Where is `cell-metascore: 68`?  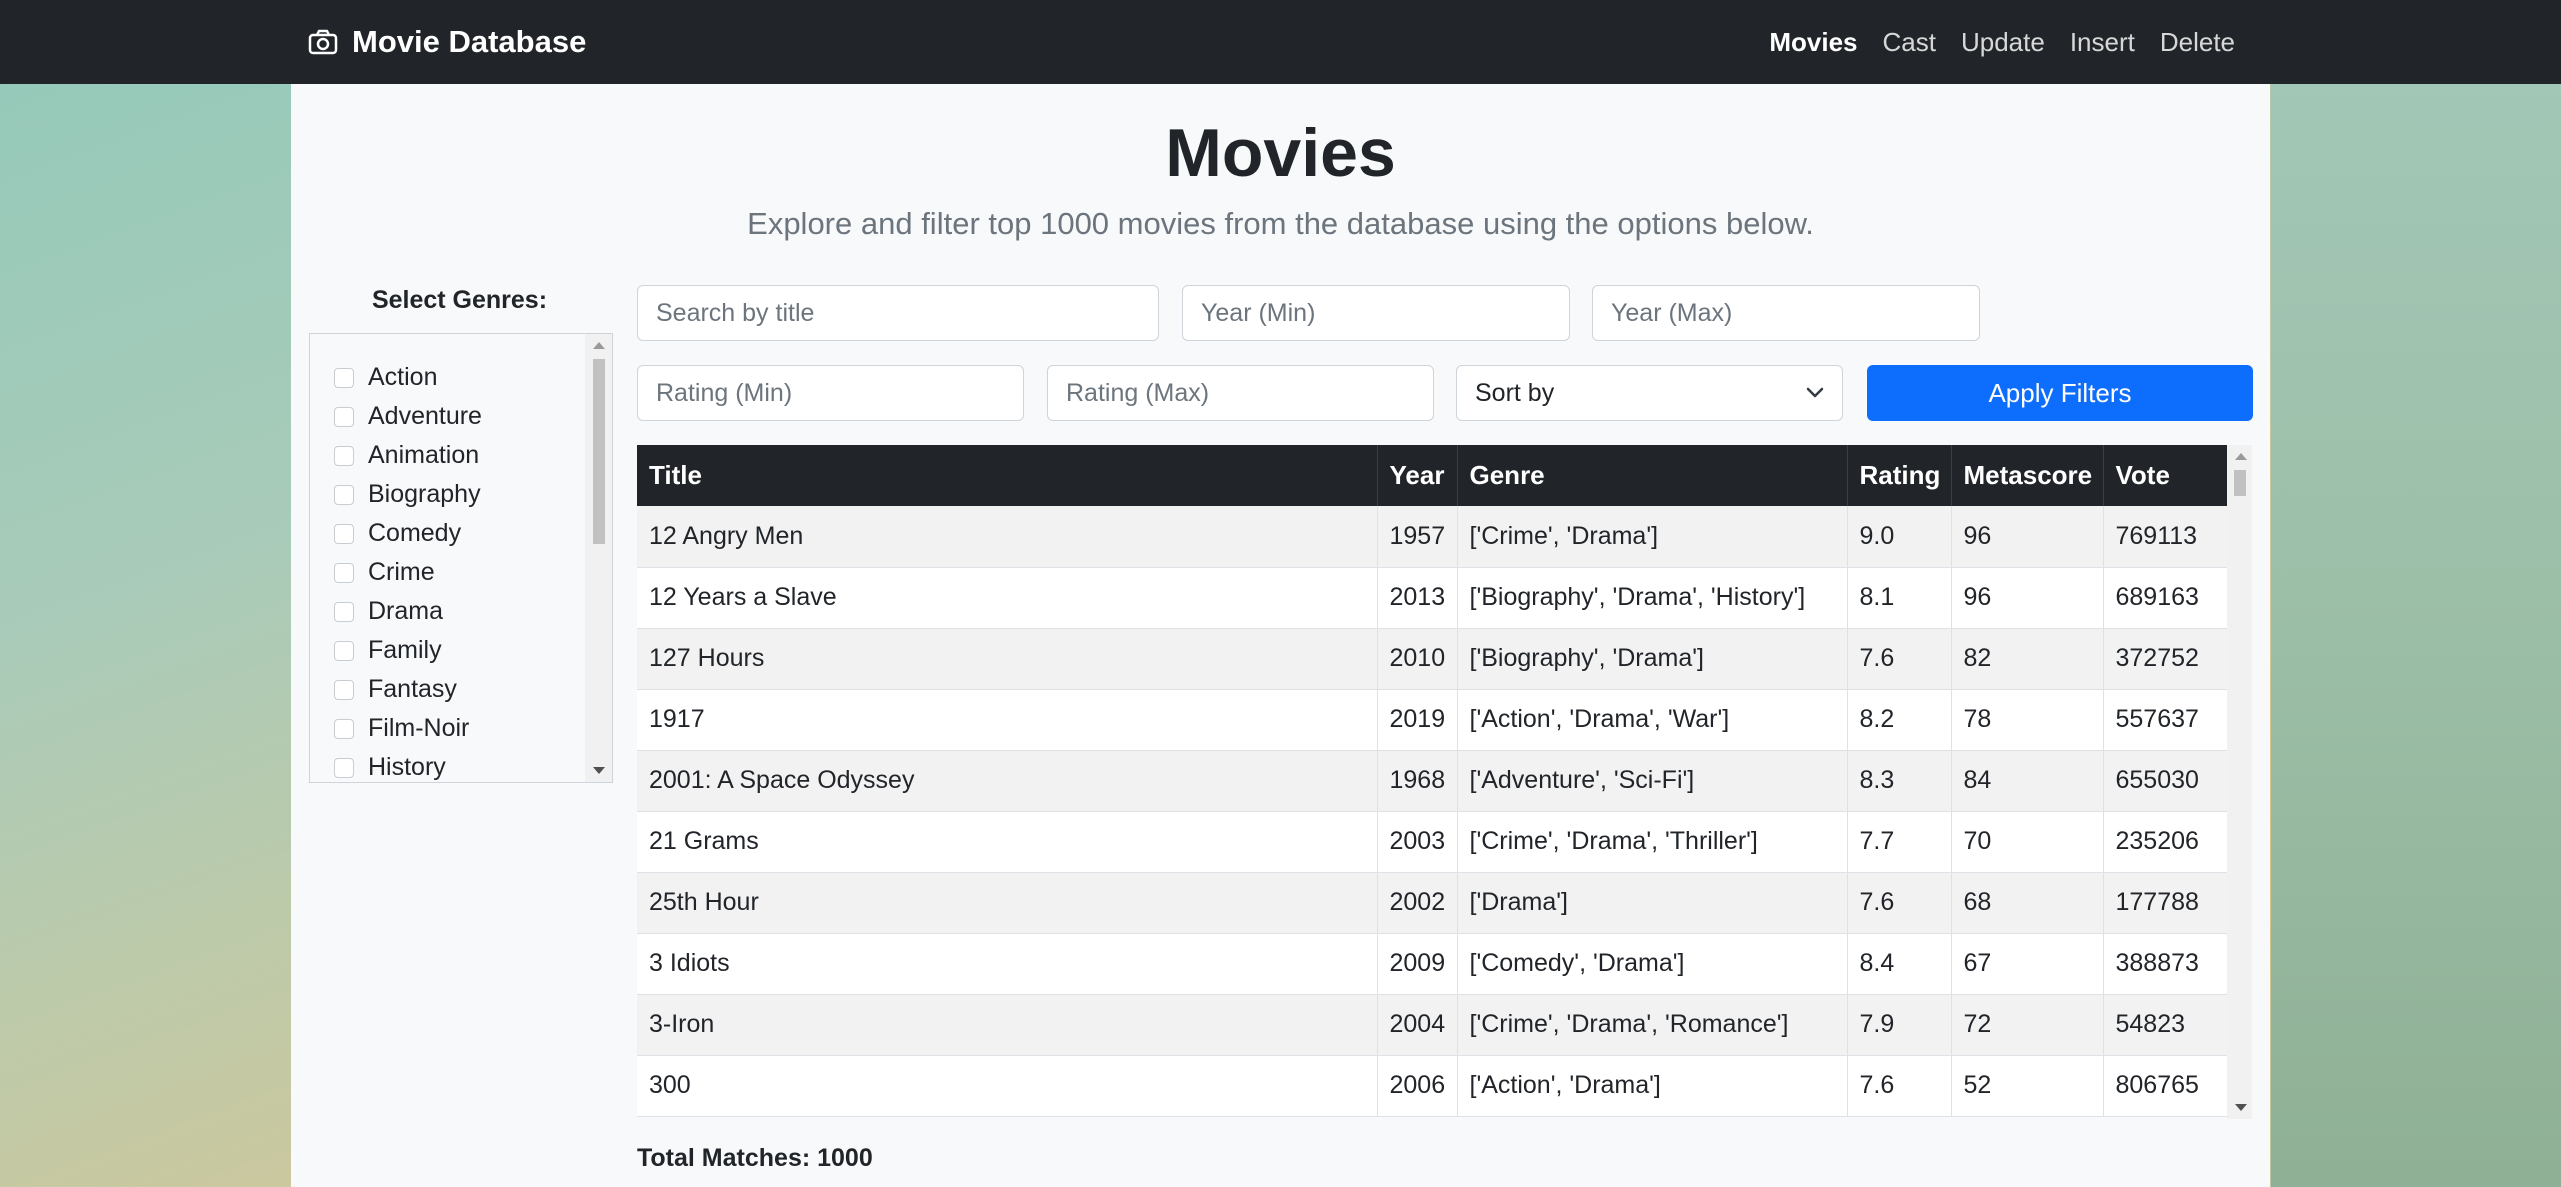
cell-metascore: 68 is located at coordinates (2027, 903).